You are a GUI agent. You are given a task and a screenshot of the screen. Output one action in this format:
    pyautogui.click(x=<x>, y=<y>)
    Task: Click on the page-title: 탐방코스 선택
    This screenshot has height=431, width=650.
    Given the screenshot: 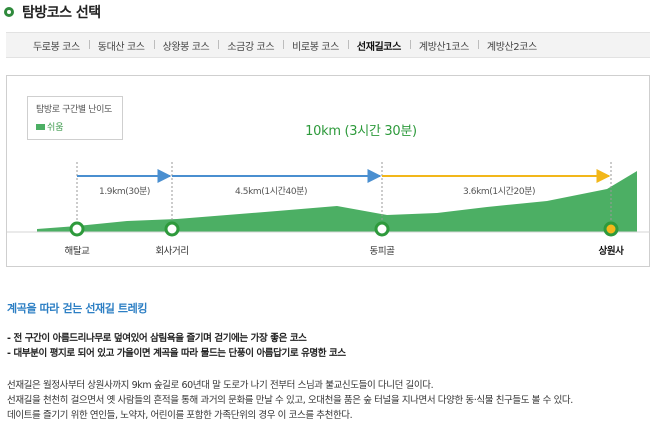 What is the action you would take?
    pyautogui.click(x=52, y=12)
    